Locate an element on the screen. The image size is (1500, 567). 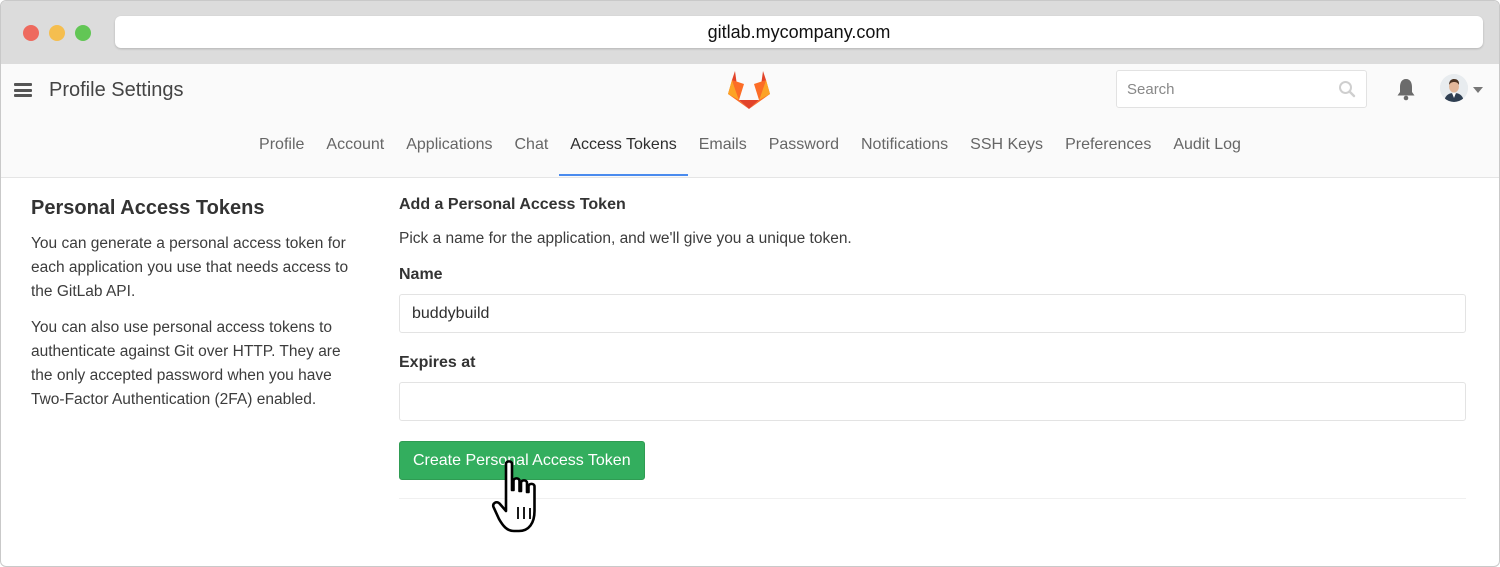
tab-notifications: Notifications is located at coordinates (904, 151).